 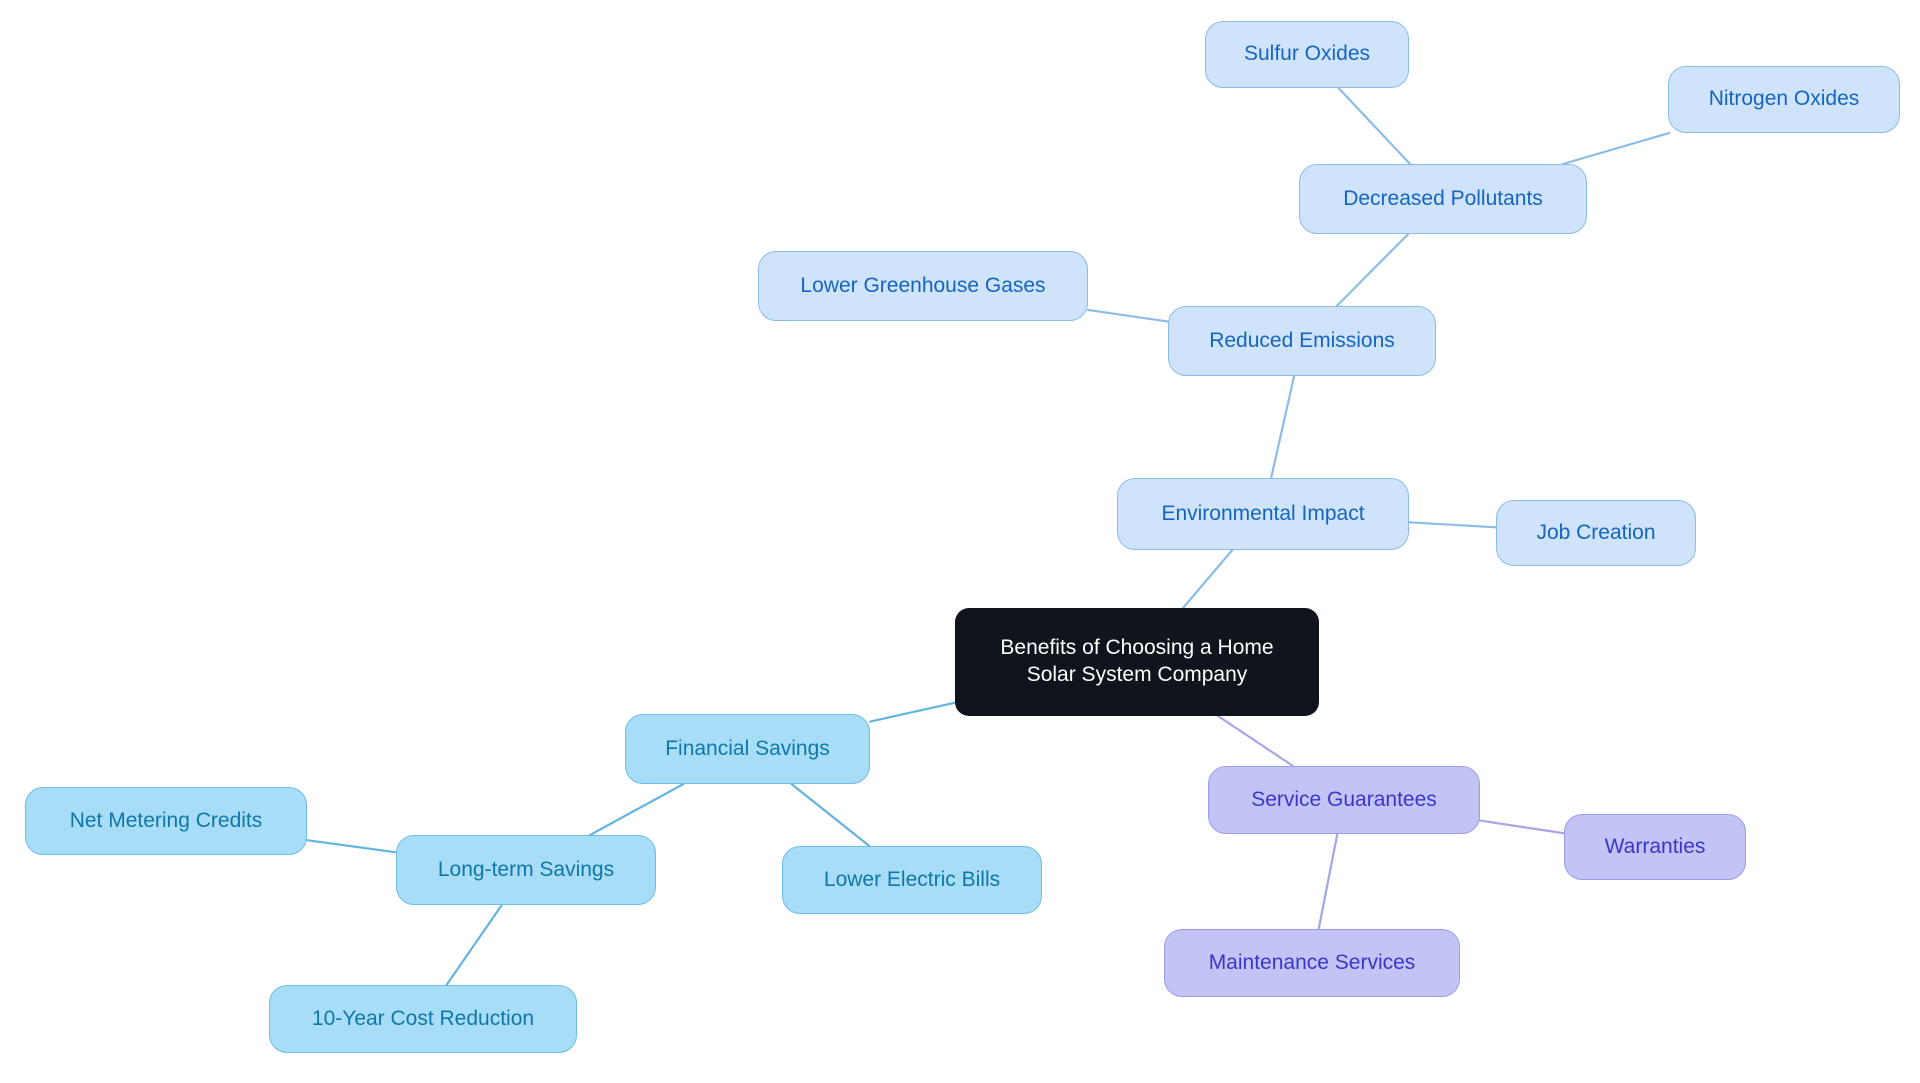 What do you see at coordinates (1344, 800) in the screenshot?
I see `mindmap-node-service-guarantees: Service Guarantees` at bounding box center [1344, 800].